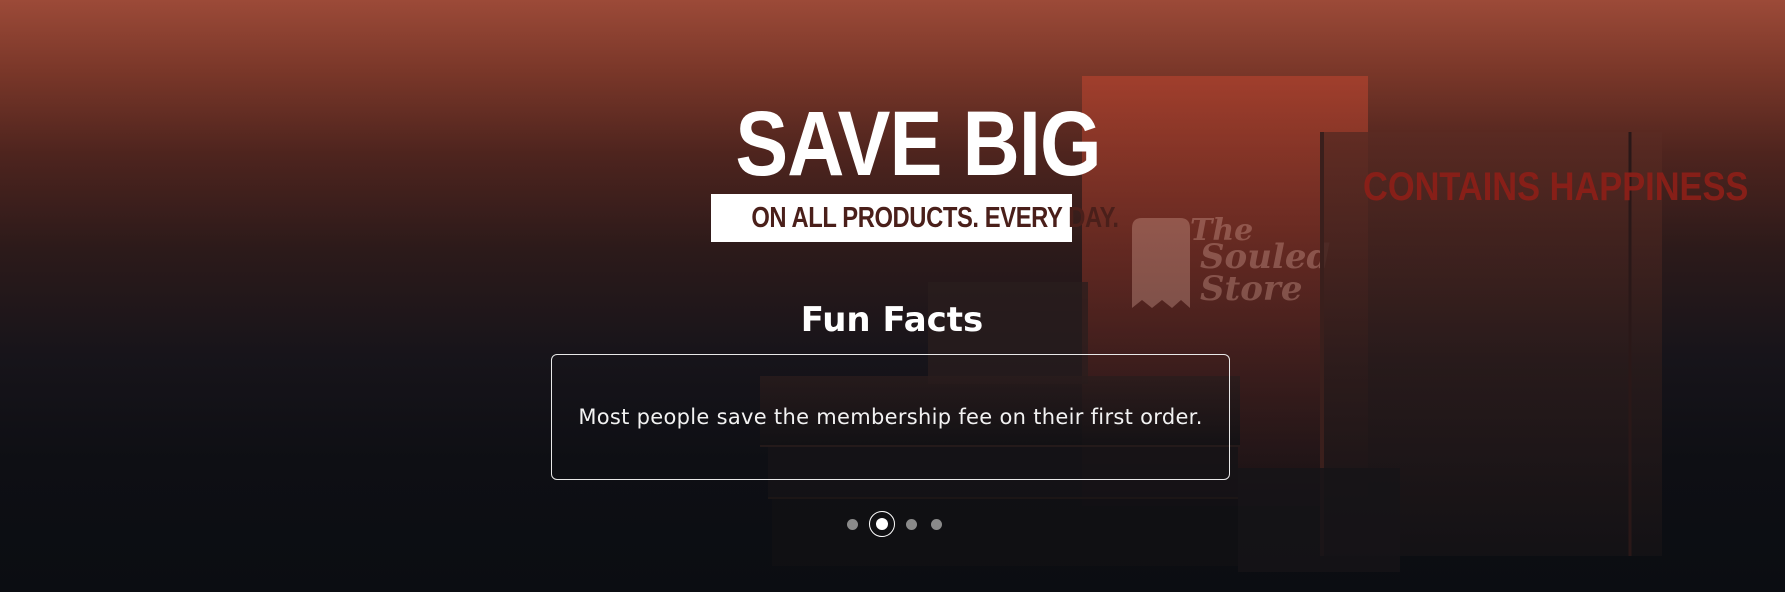 This screenshot has height=592, width=1785. What do you see at coordinates (1319, 520) in the screenshot?
I see `small-box-front` at bounding box center [1319, 520].